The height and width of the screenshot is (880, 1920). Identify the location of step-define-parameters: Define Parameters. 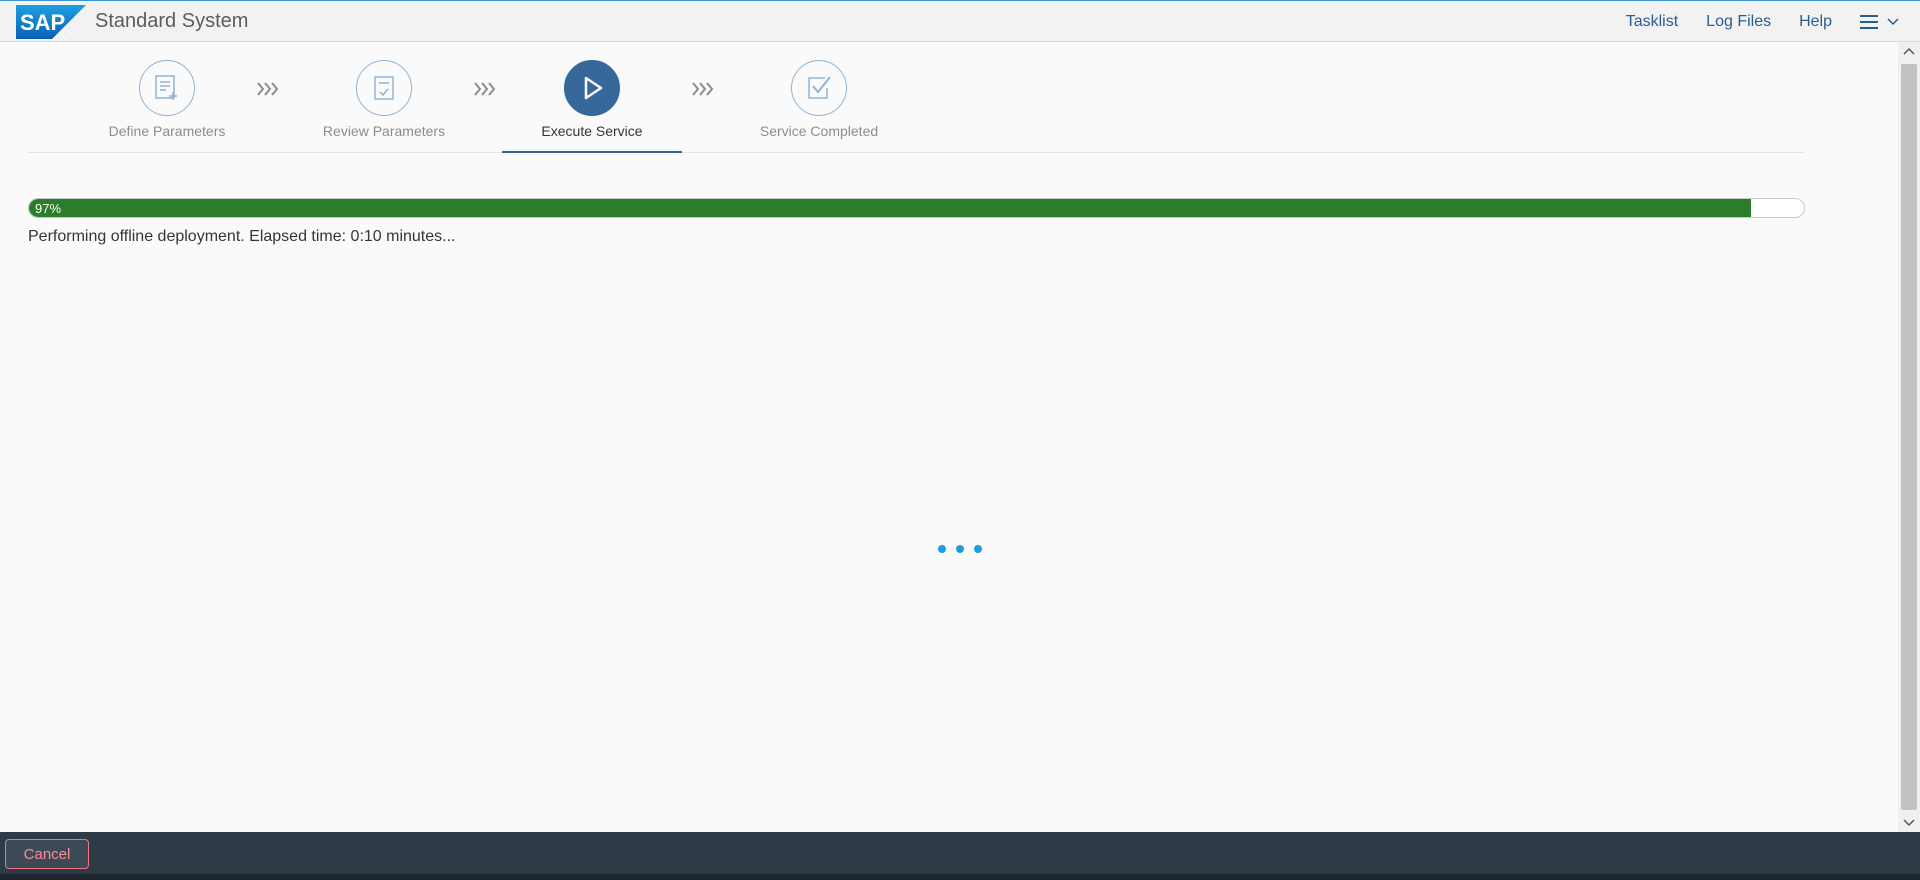
(167, 106).